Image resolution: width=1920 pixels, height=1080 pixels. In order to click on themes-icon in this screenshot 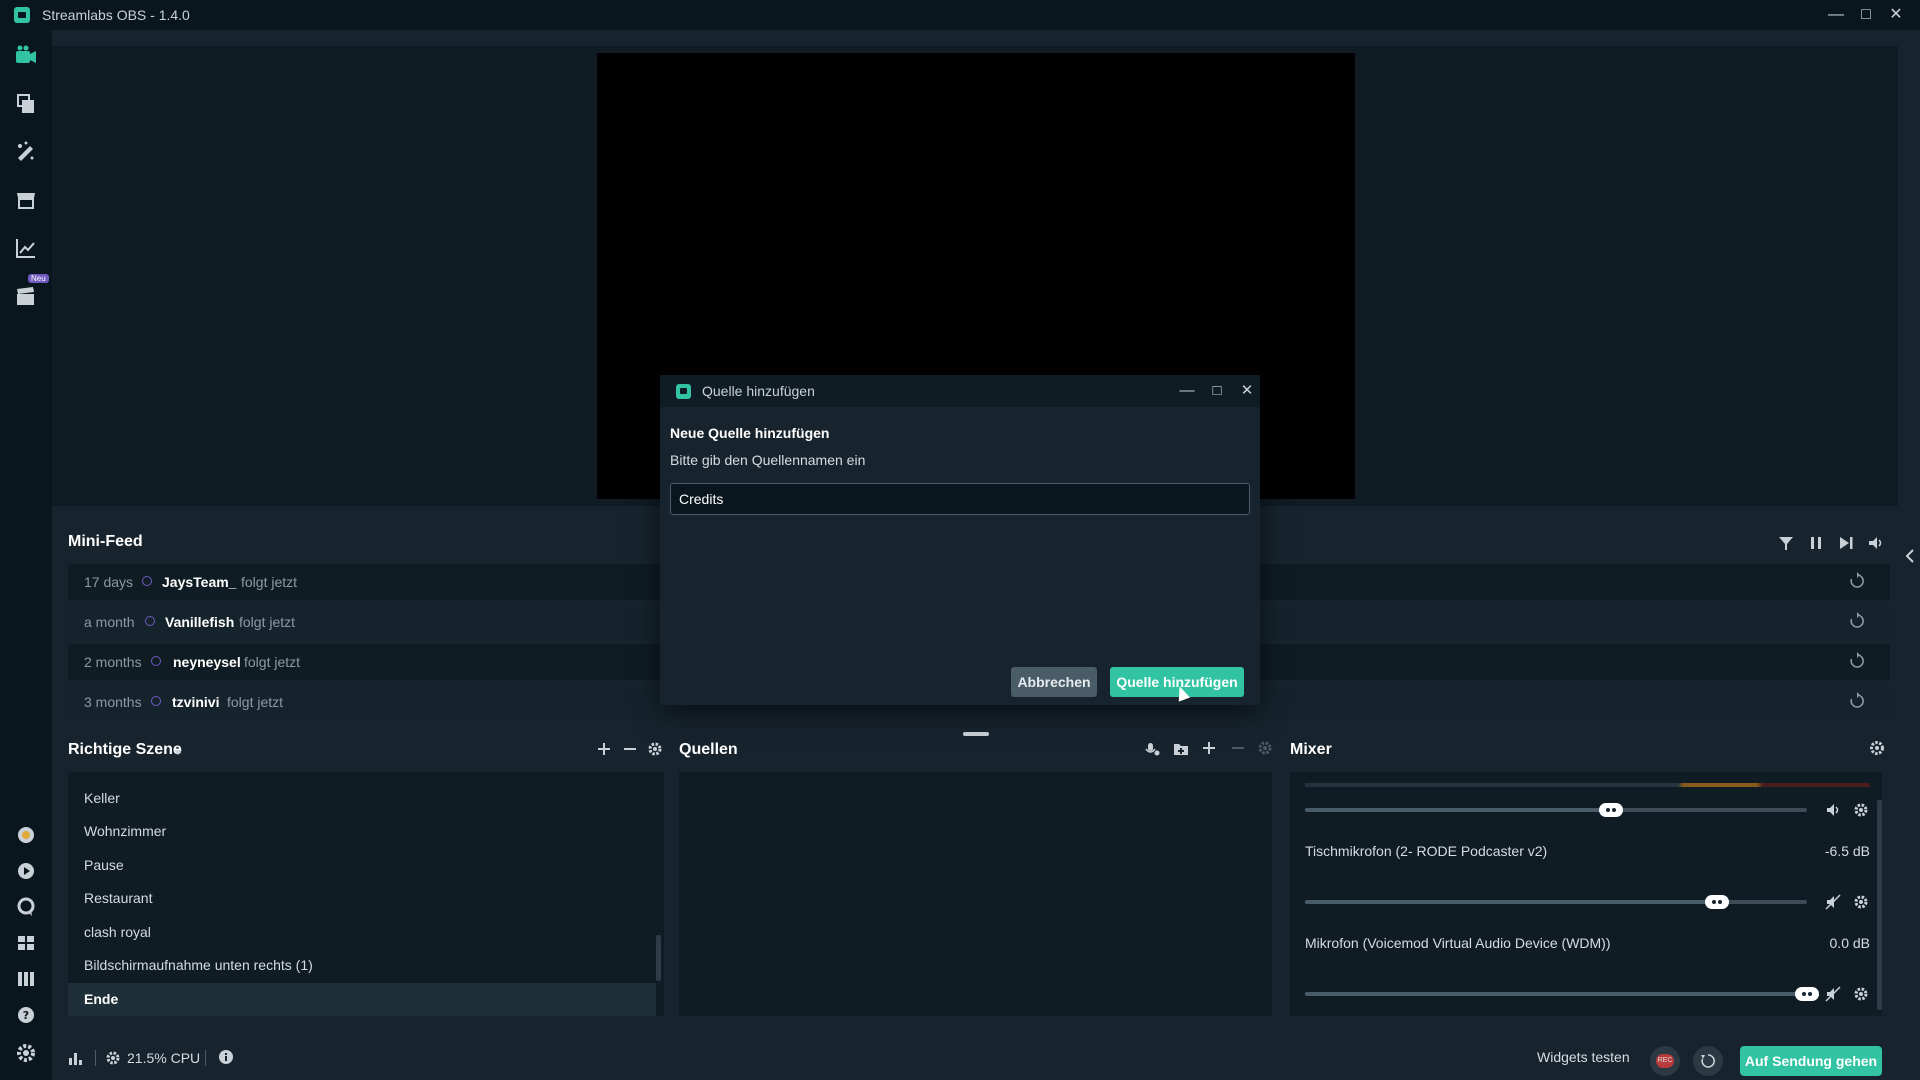, I will do `click(26, 104)`.